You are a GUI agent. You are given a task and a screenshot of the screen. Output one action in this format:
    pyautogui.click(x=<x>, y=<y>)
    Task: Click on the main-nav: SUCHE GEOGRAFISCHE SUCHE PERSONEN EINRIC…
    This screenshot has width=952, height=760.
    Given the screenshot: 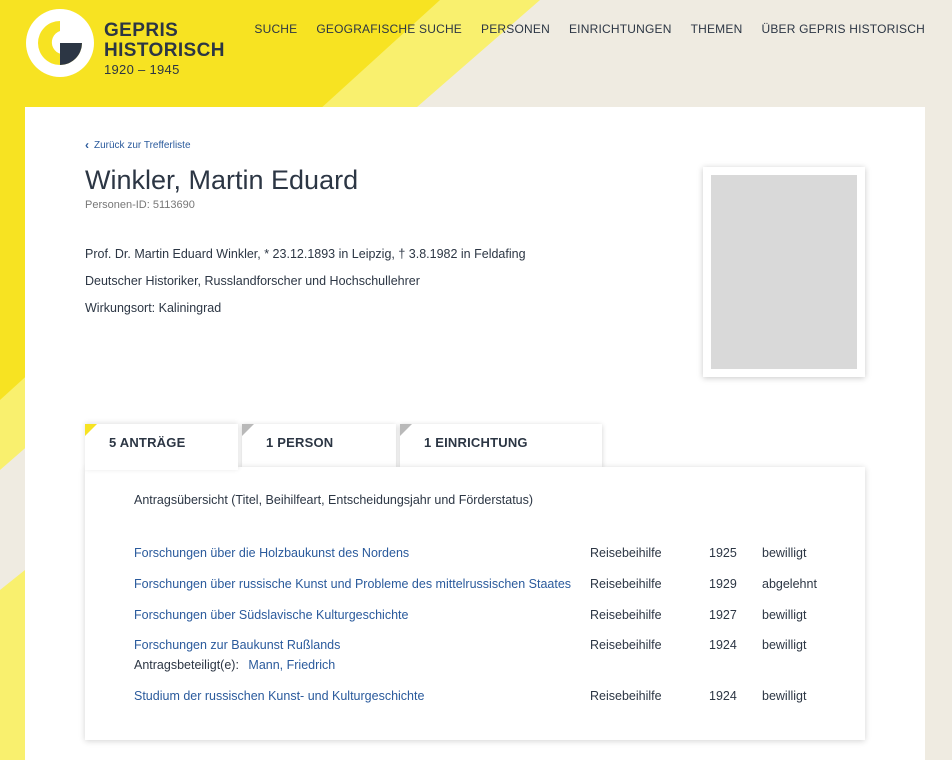 What is the action you would take?
    pyautogui.click(x=589, y=29)
    